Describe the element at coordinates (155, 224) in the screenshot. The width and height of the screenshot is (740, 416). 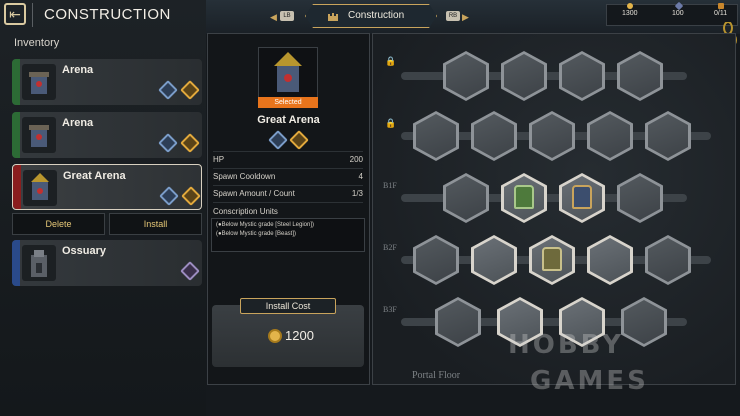
I see `install-button: Install` at that location.